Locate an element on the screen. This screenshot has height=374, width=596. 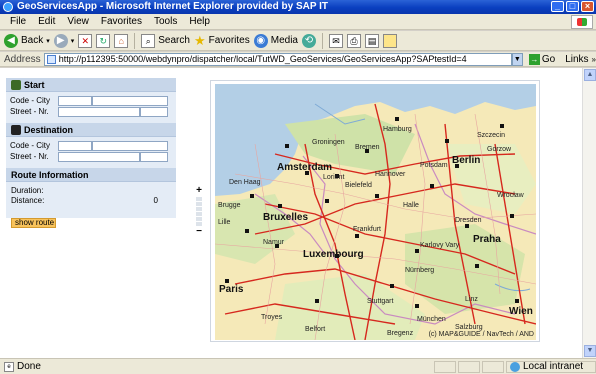
start-street-input is located at coordinates (99, 111).